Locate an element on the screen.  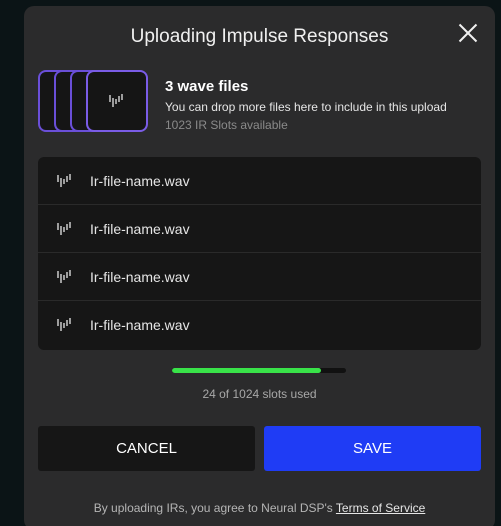
save-button: SAVE is located at coordinates (372, 448).